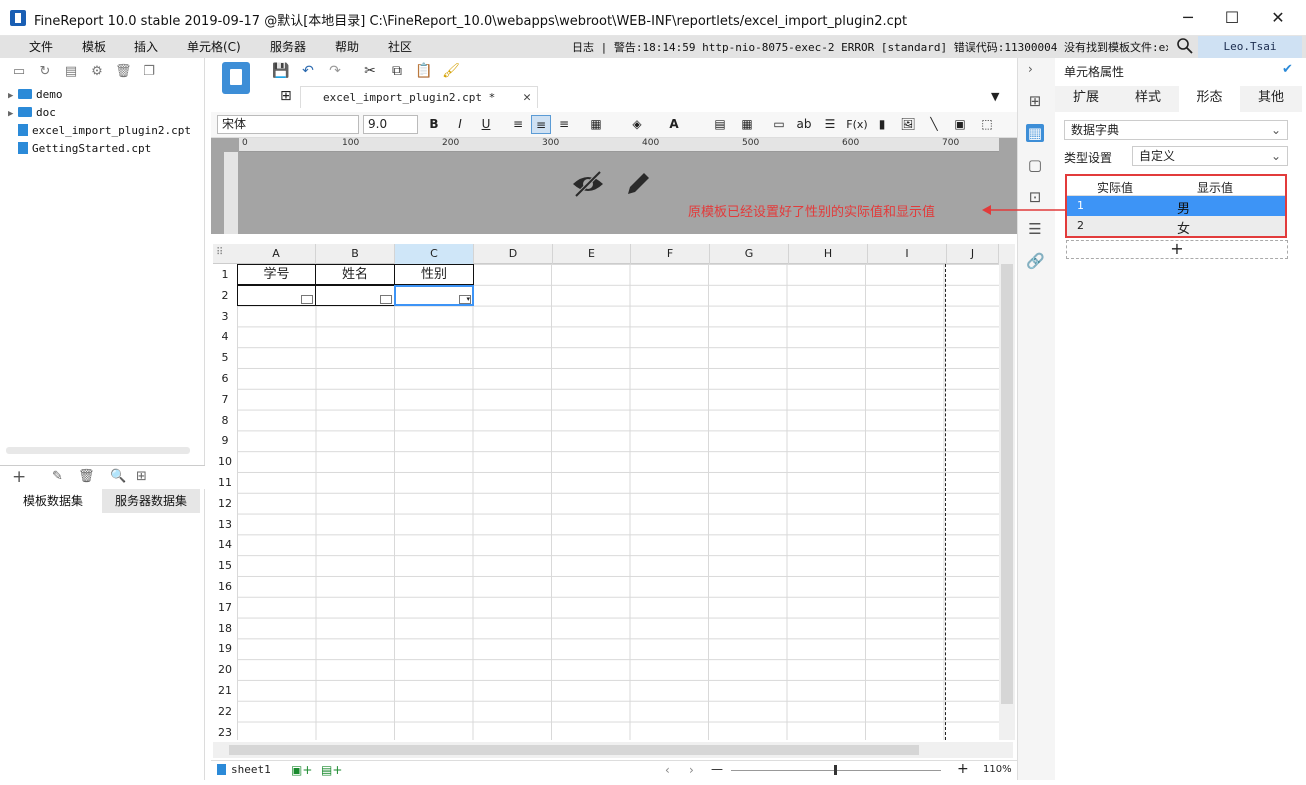  I want to click on menu-cell: 单元格(C), so click(214, 46).